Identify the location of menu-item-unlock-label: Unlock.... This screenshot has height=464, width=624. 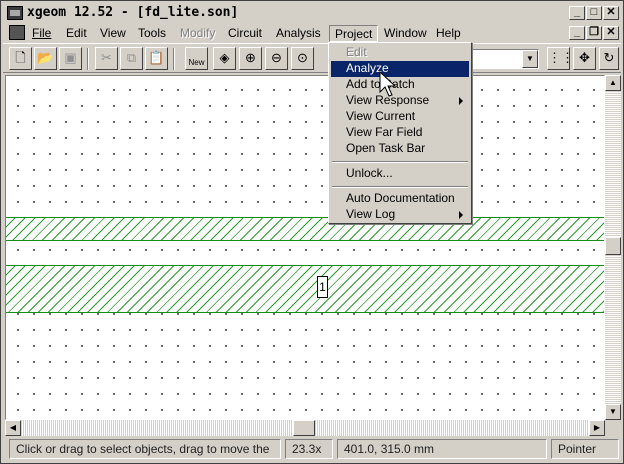
(369, 173).